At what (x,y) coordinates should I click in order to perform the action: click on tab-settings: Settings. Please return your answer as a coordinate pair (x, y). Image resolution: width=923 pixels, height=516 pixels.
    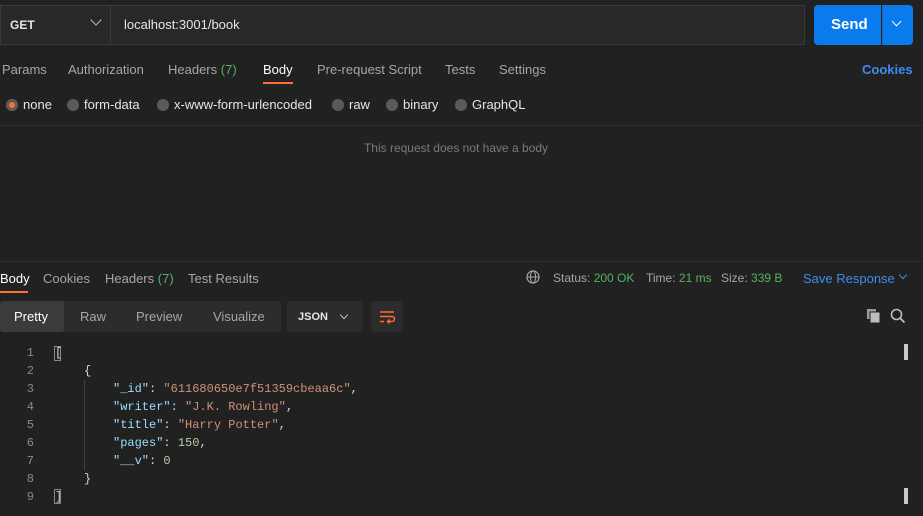
    Looking at the image, I should click on (522, 69).